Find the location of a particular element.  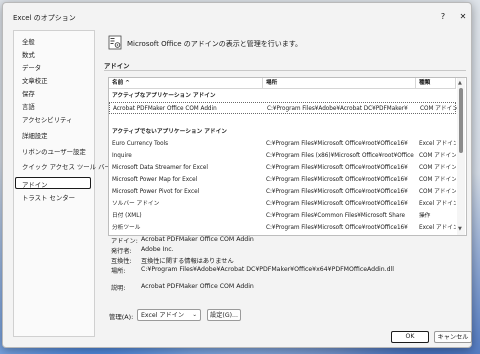

cell-name: Inquire is located at coordinates (122, 156).